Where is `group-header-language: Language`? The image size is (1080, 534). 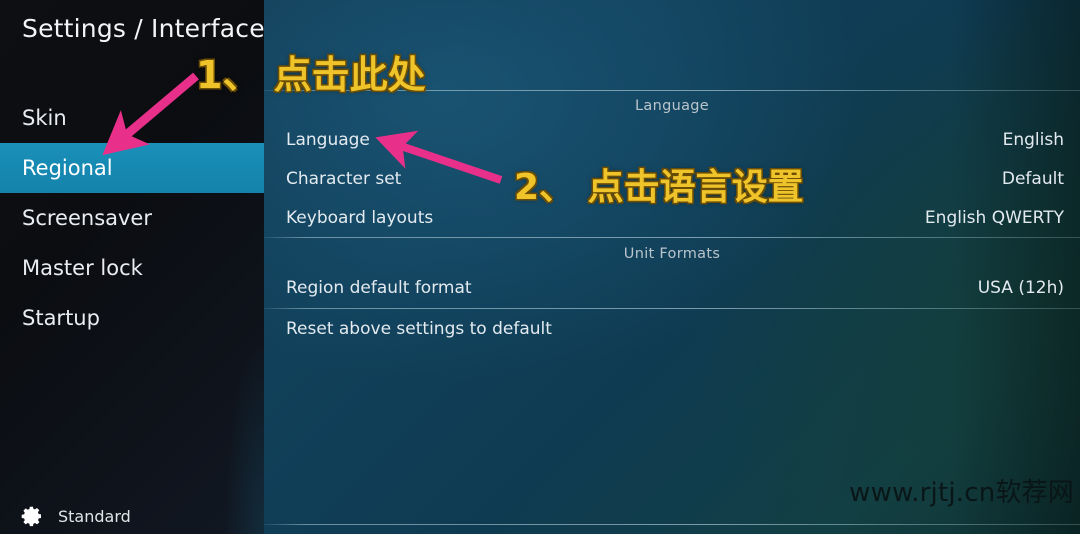 group-header-language: Language is located at coordinates (672, 106).